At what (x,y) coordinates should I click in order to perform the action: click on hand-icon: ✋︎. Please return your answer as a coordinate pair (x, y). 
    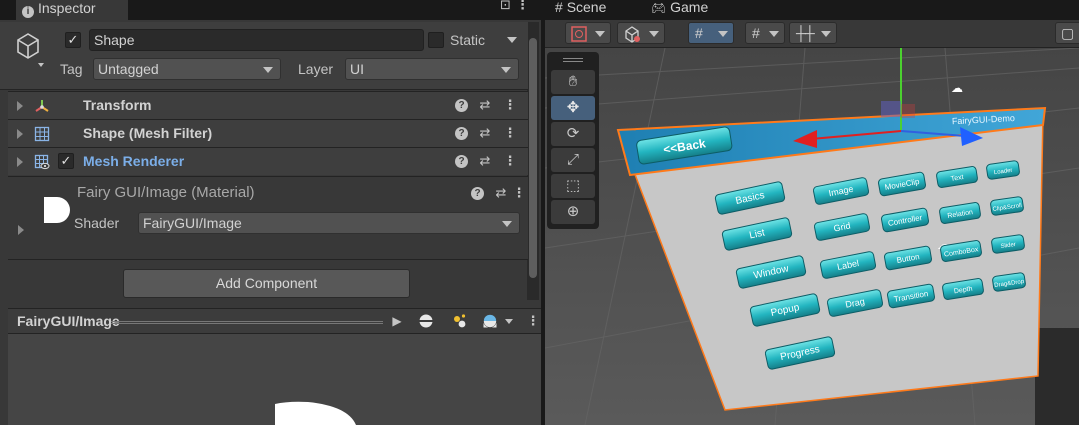
    Looking at the image, I should click on (573, 81).